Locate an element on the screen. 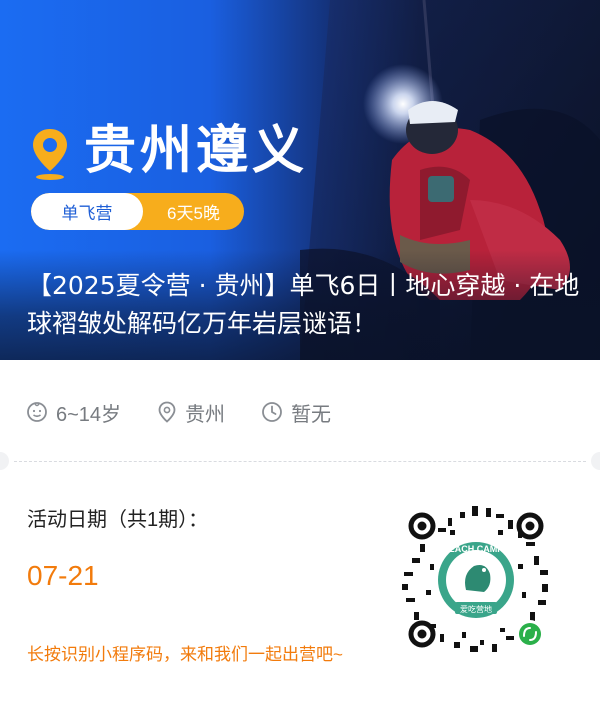 This screenshot has height=704, width=600. dashed-divider is located at coordinates (300, 461).